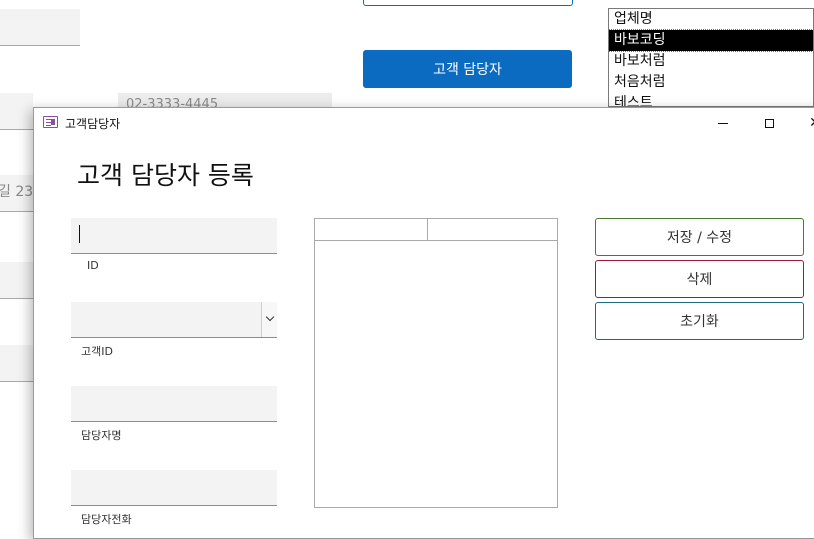  What do you see at coordinates (467, 69) in the screenshot?
I see `customer-manager-button: 고객 담당자` at bounding box center [467, 69].